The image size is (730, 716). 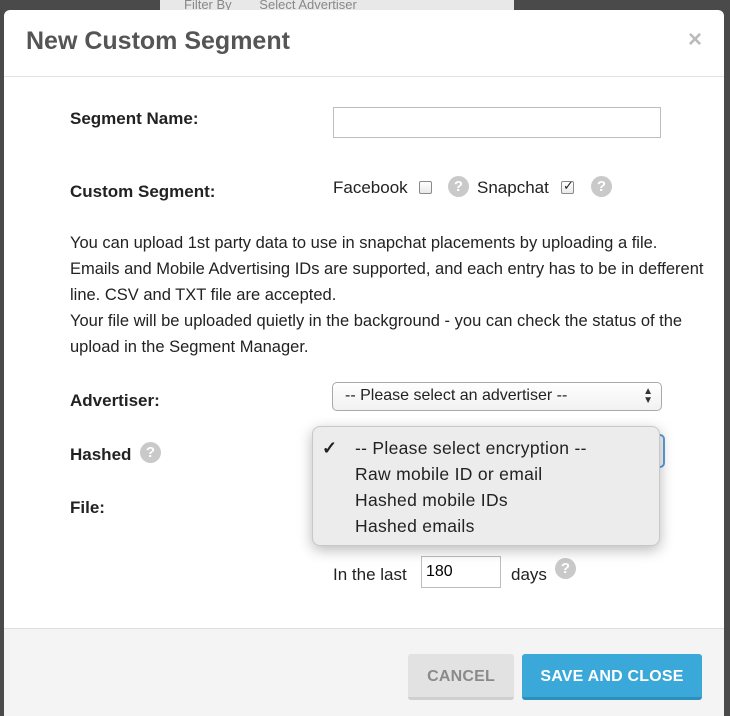 I want to click on facebook-label: Facebook, so click(x=370, y=187).